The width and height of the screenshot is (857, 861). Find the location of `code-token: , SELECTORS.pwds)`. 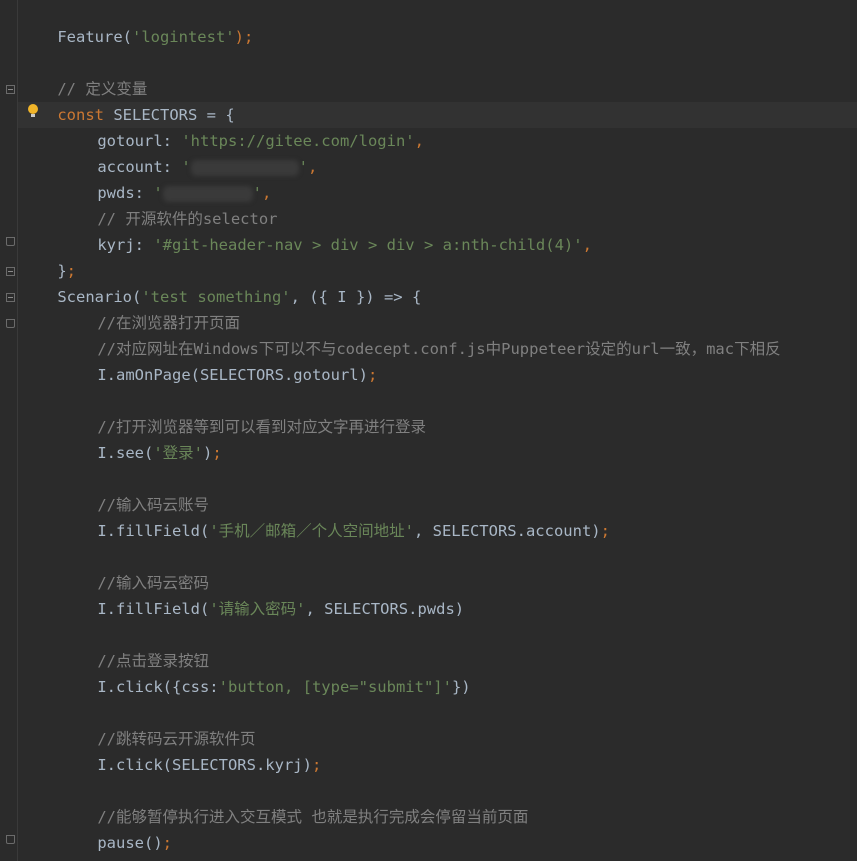

code-token: , SELECTORS.pwds) is located at coordinates (385, 609).